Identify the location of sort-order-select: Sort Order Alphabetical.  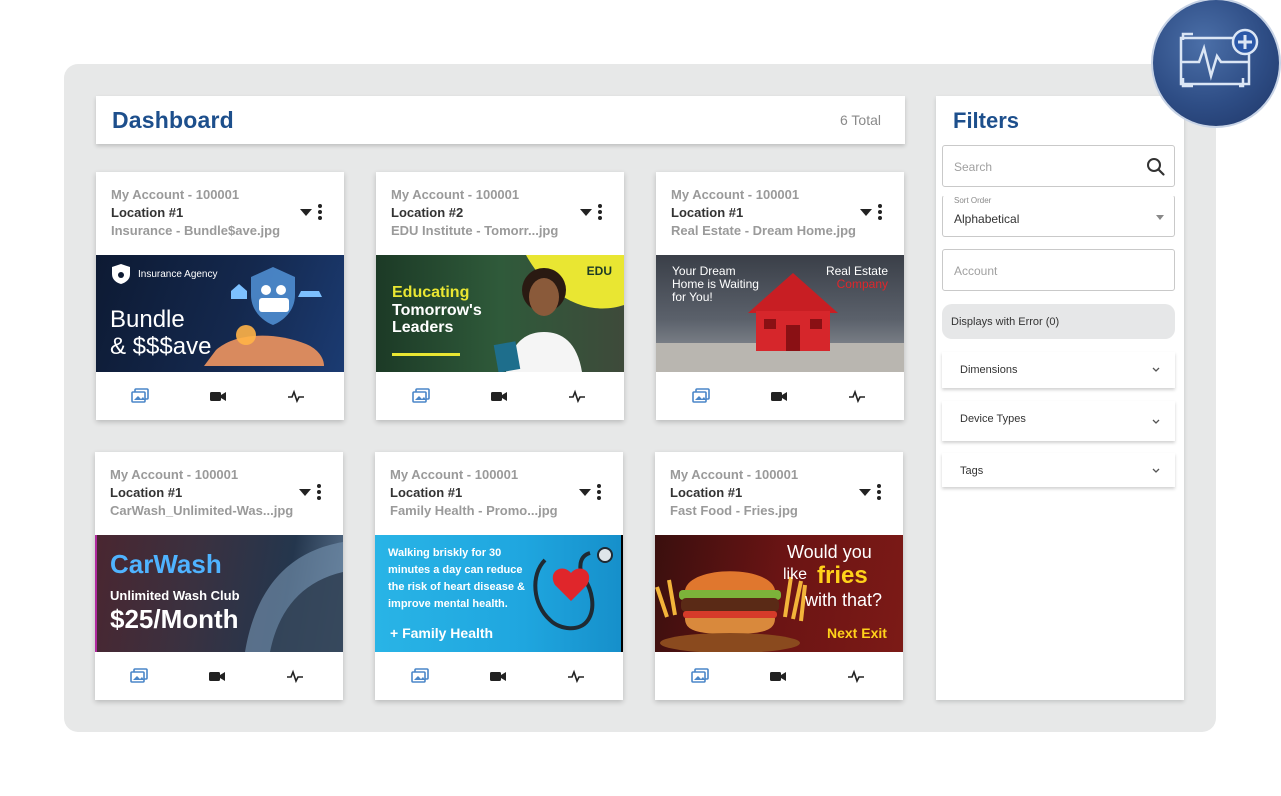
(1058, 216).